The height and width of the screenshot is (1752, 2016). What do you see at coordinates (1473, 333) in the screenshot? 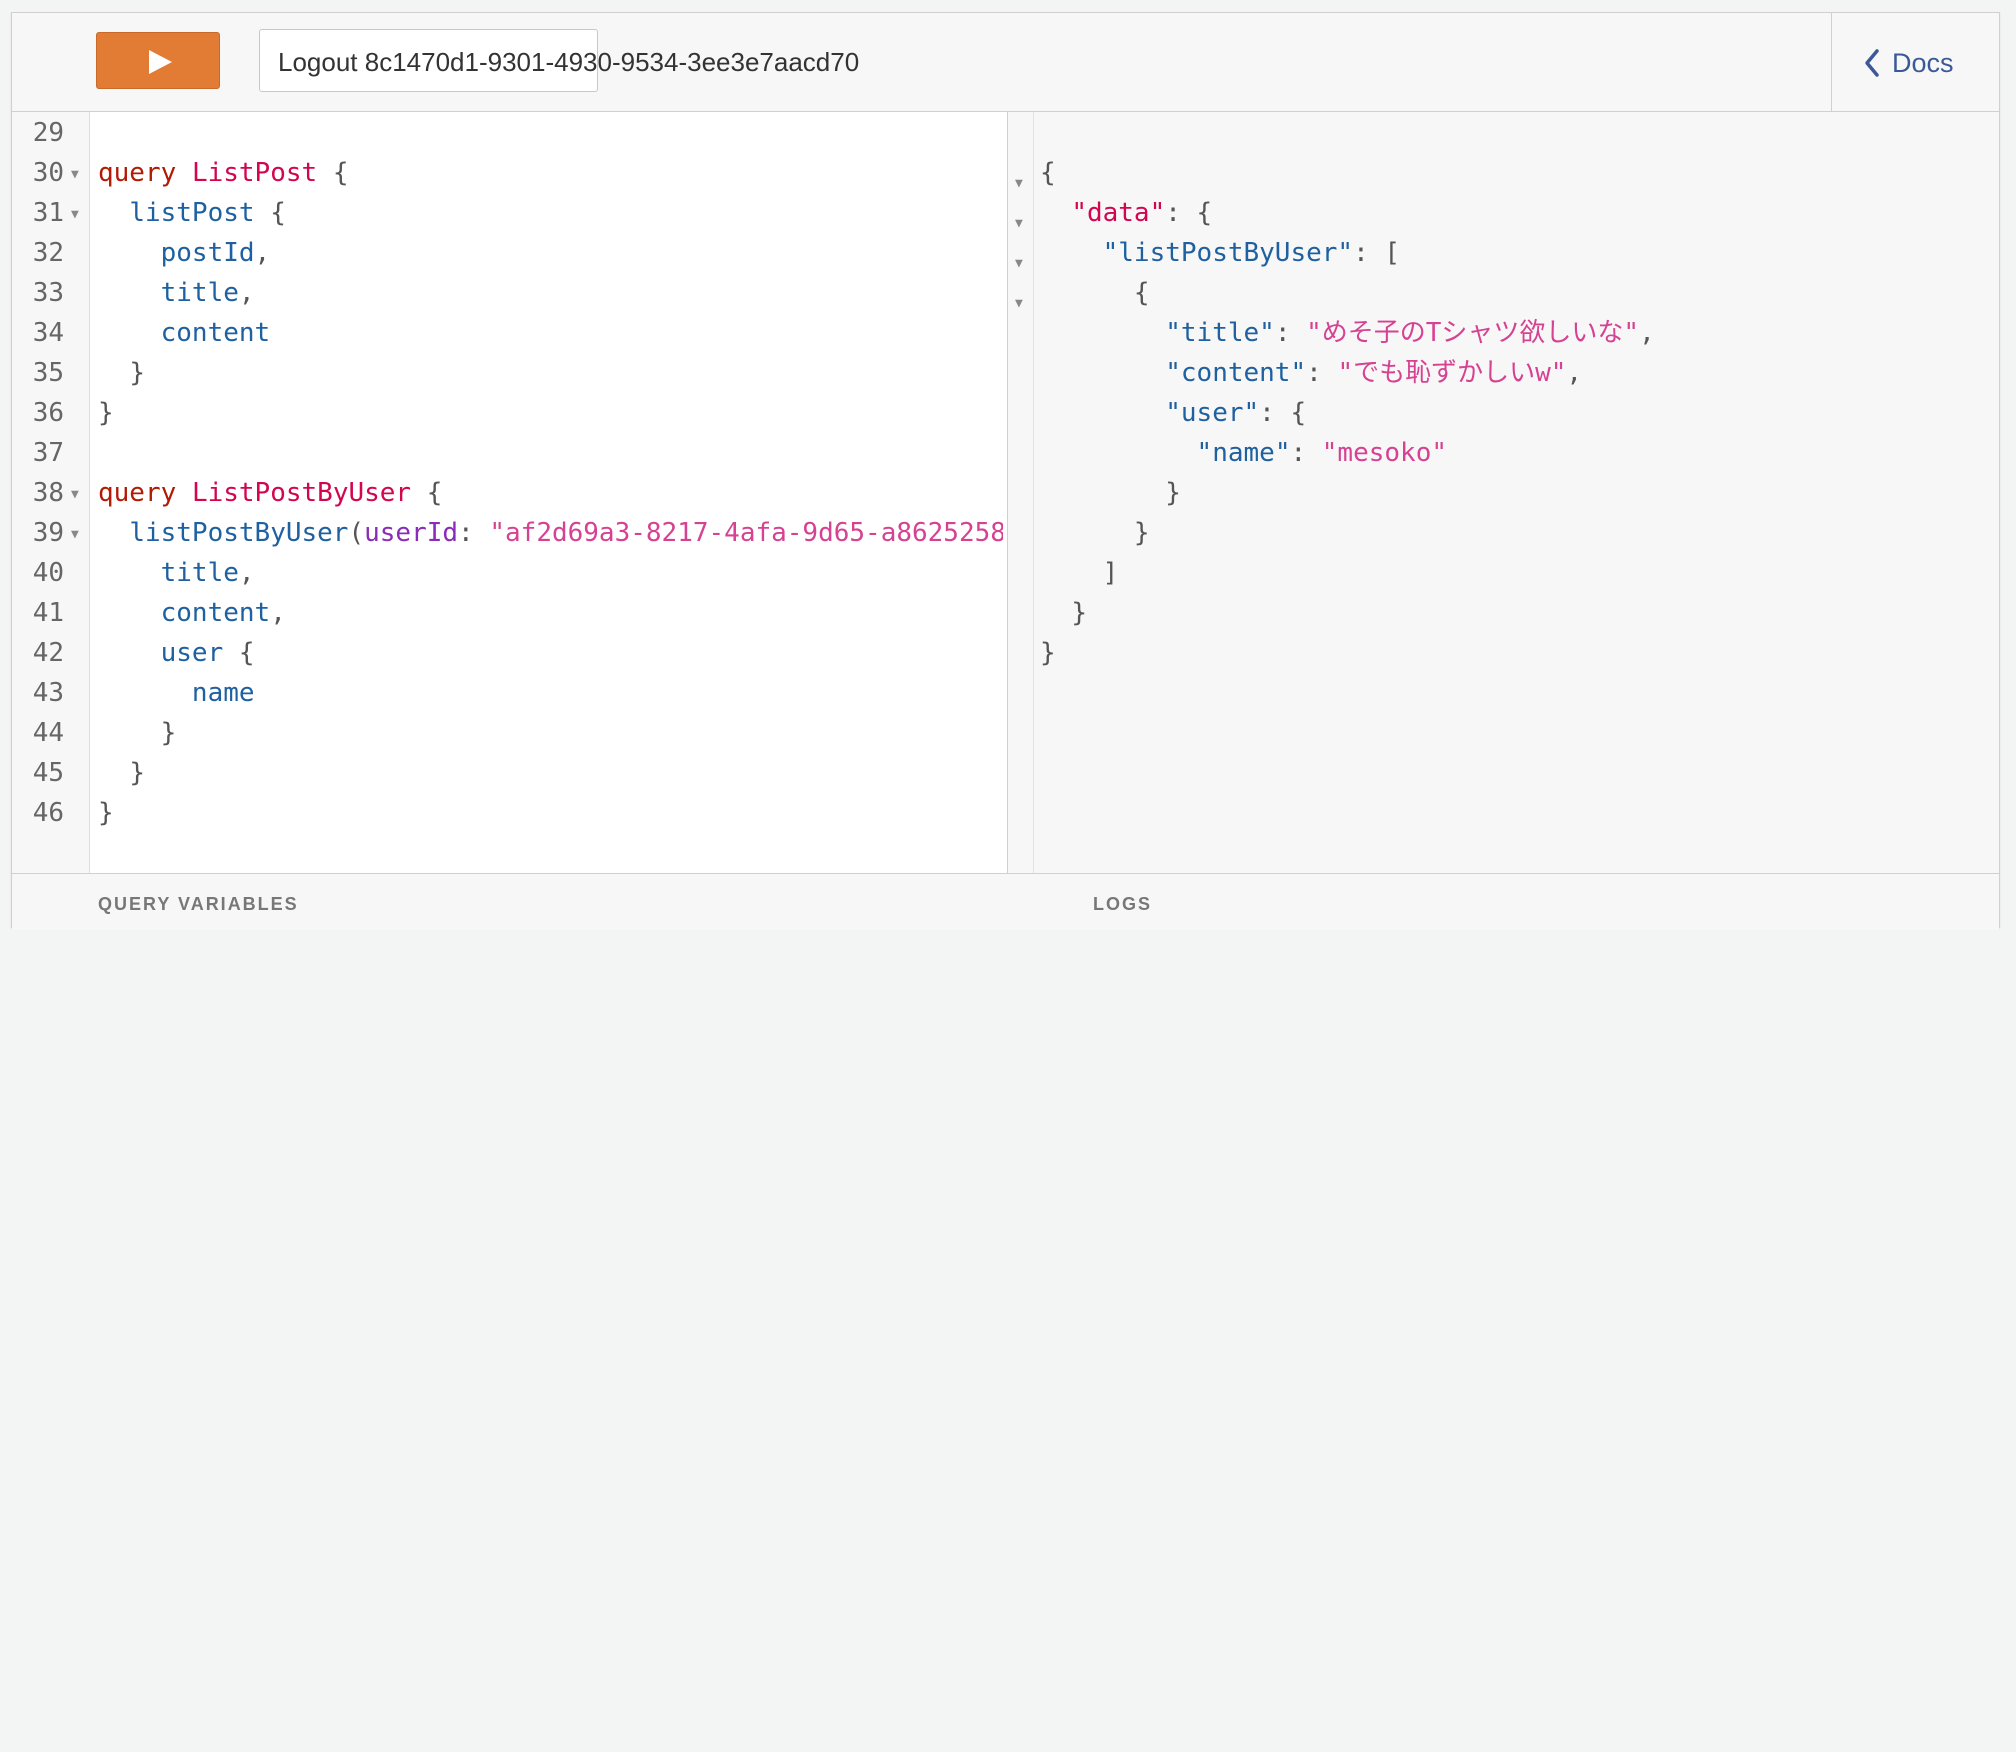
I see `json-string-value: "めそ子のTシャツ欲しいな"` at bounding box center [1473, 333].